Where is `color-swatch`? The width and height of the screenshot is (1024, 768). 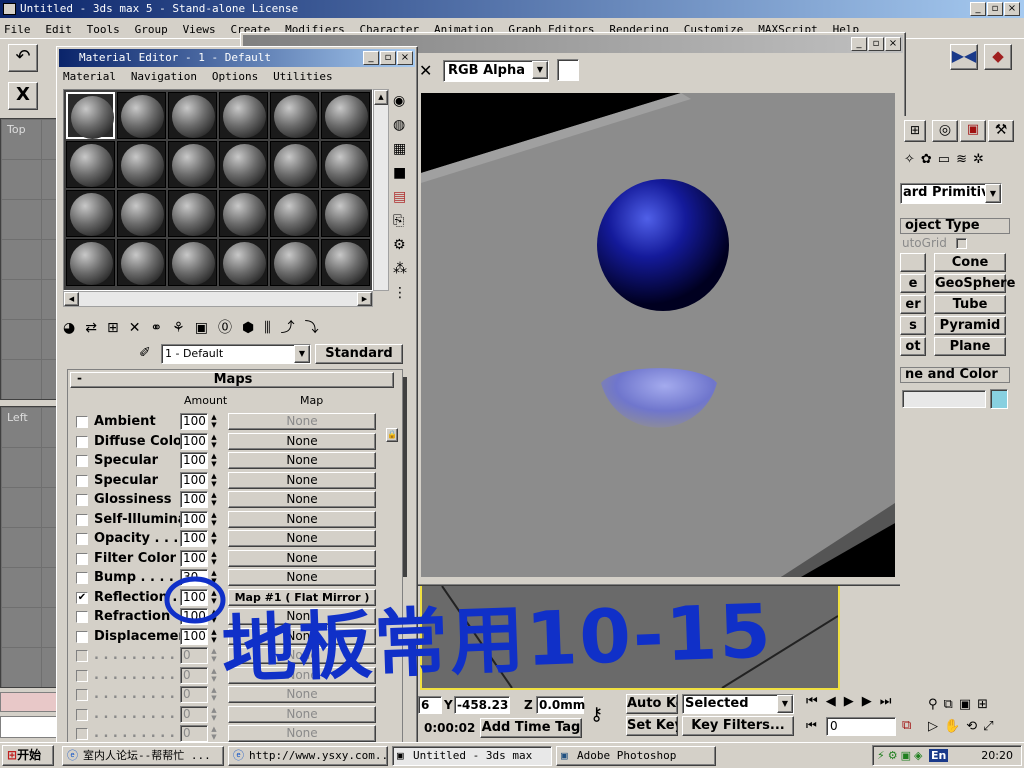 color-swatch is located at coordinates (568, 70).